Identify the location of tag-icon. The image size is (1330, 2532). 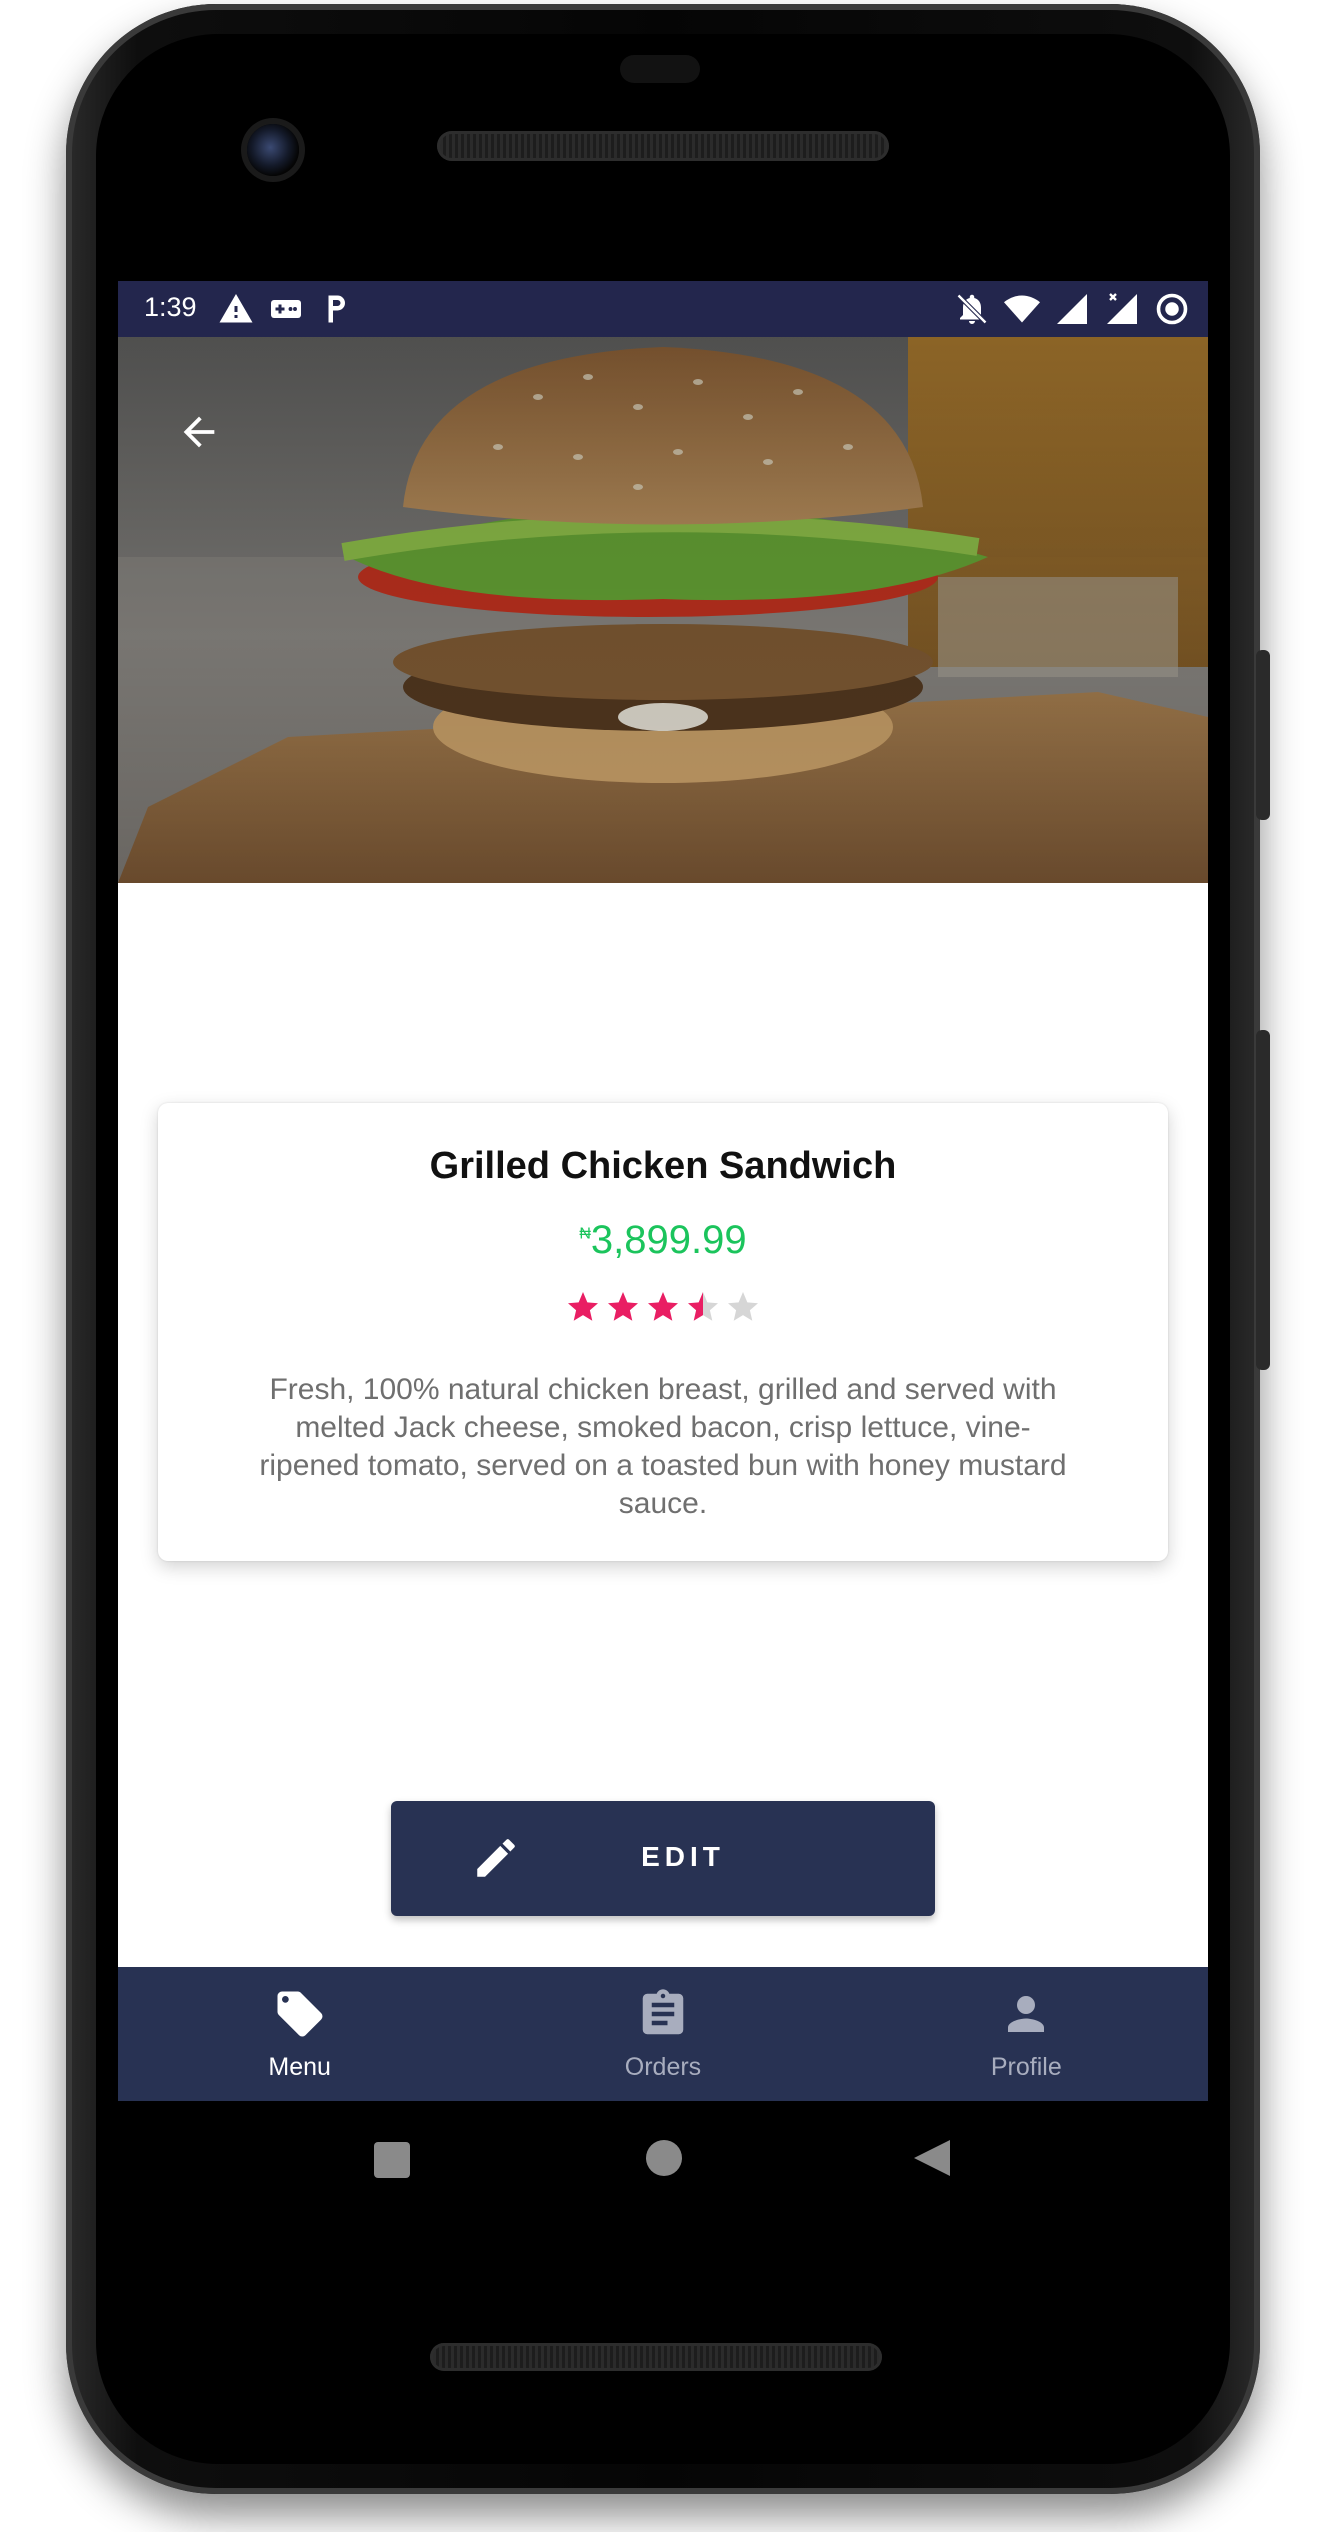
(300, 2014).